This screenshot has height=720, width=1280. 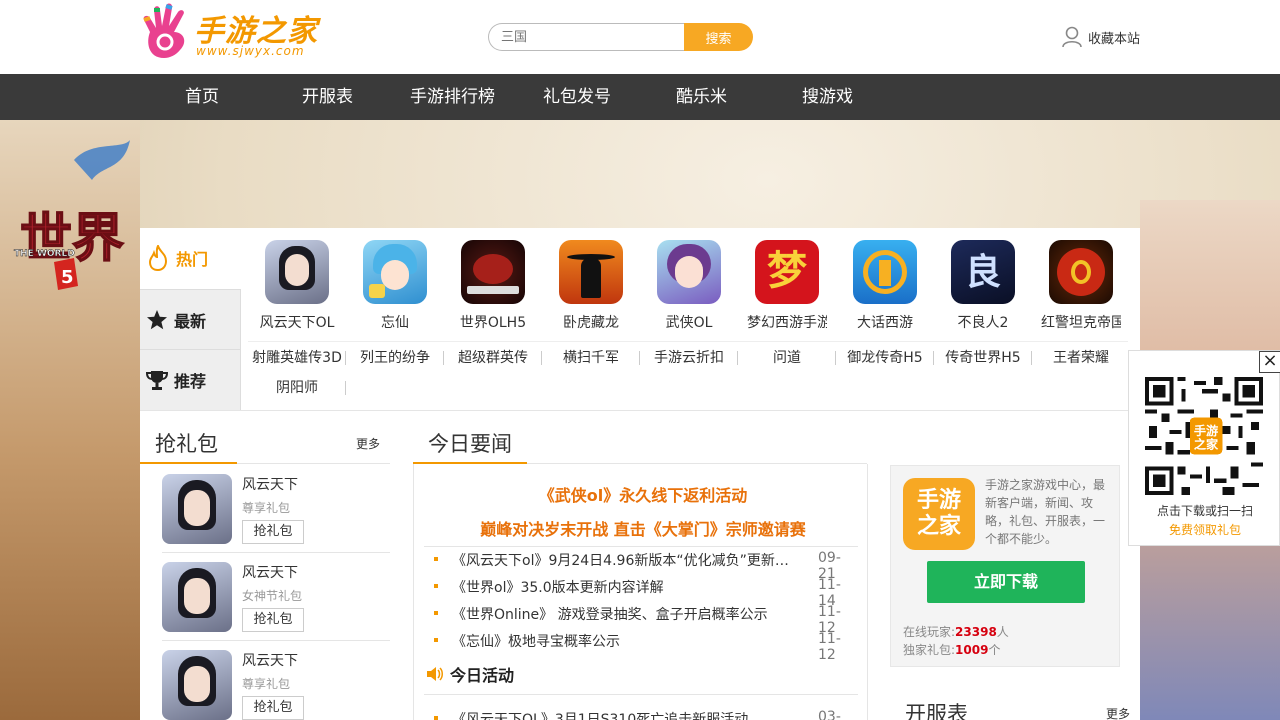 I want to click on speaker-icon, so click(x=435, y=674).